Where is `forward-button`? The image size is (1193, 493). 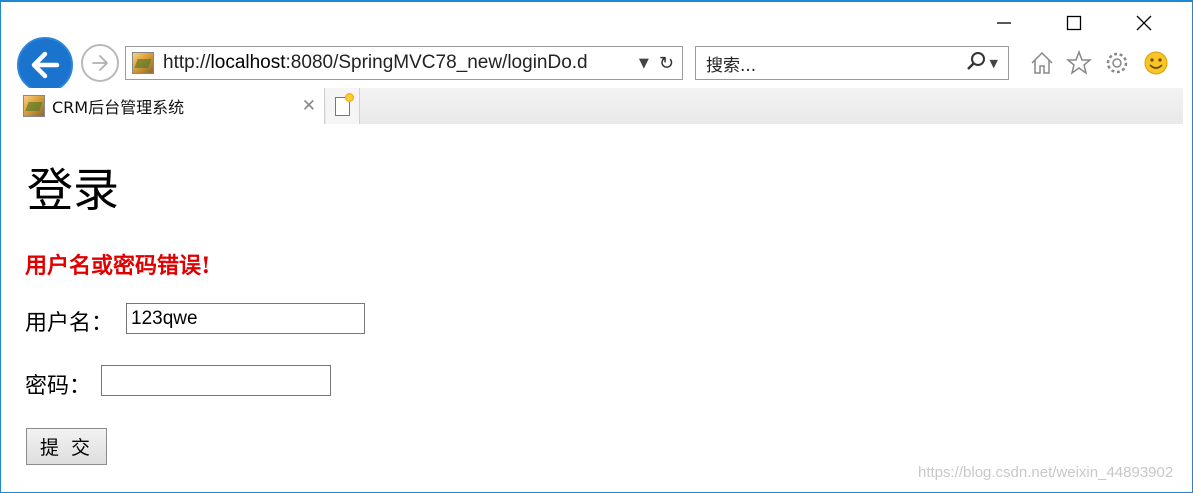
forward-button is located at coordinates (100, 63).